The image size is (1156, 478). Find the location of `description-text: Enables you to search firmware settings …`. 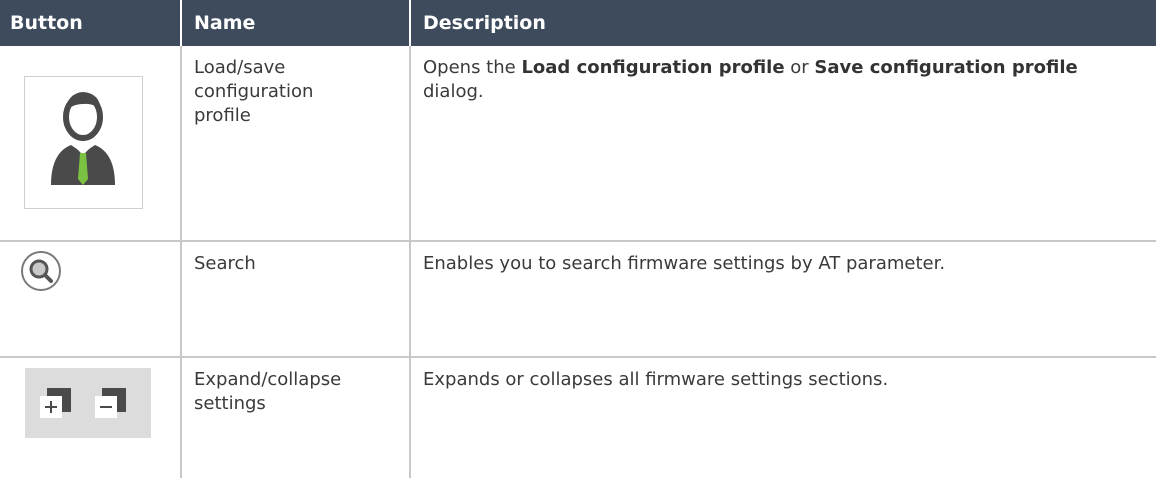

description-text: Enables you to search firmware settings … is located at coordinates (684, 263).